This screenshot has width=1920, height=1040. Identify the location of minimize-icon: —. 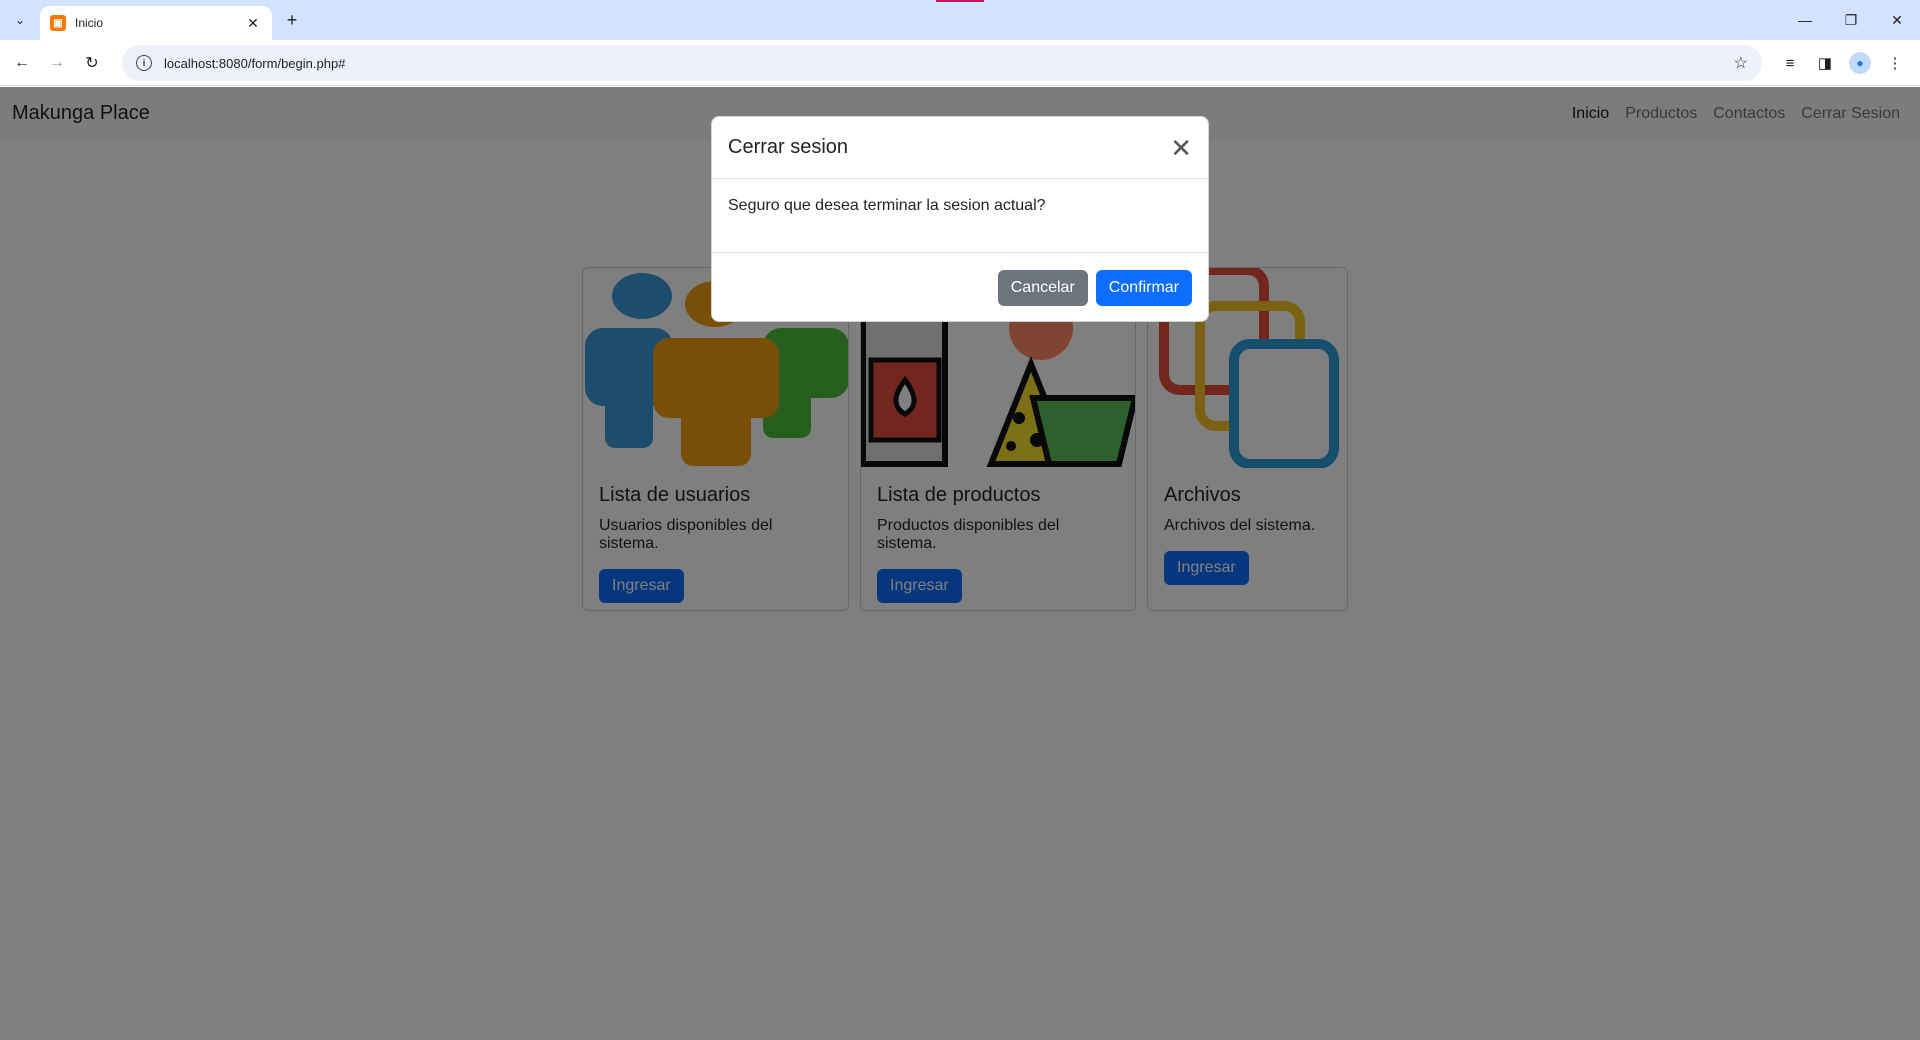
(1805, 20).